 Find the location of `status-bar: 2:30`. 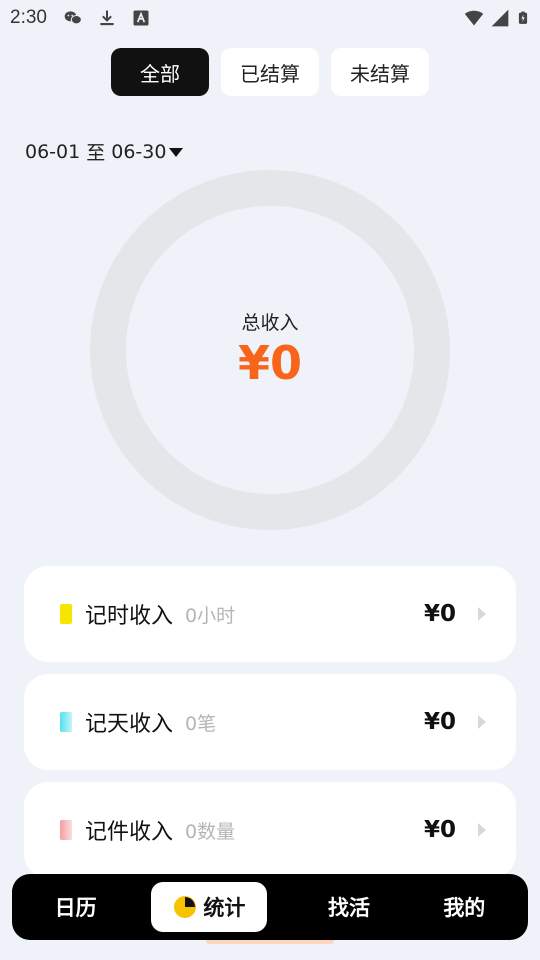

status-bar: 2:30 is located at coordinates (270, 18).